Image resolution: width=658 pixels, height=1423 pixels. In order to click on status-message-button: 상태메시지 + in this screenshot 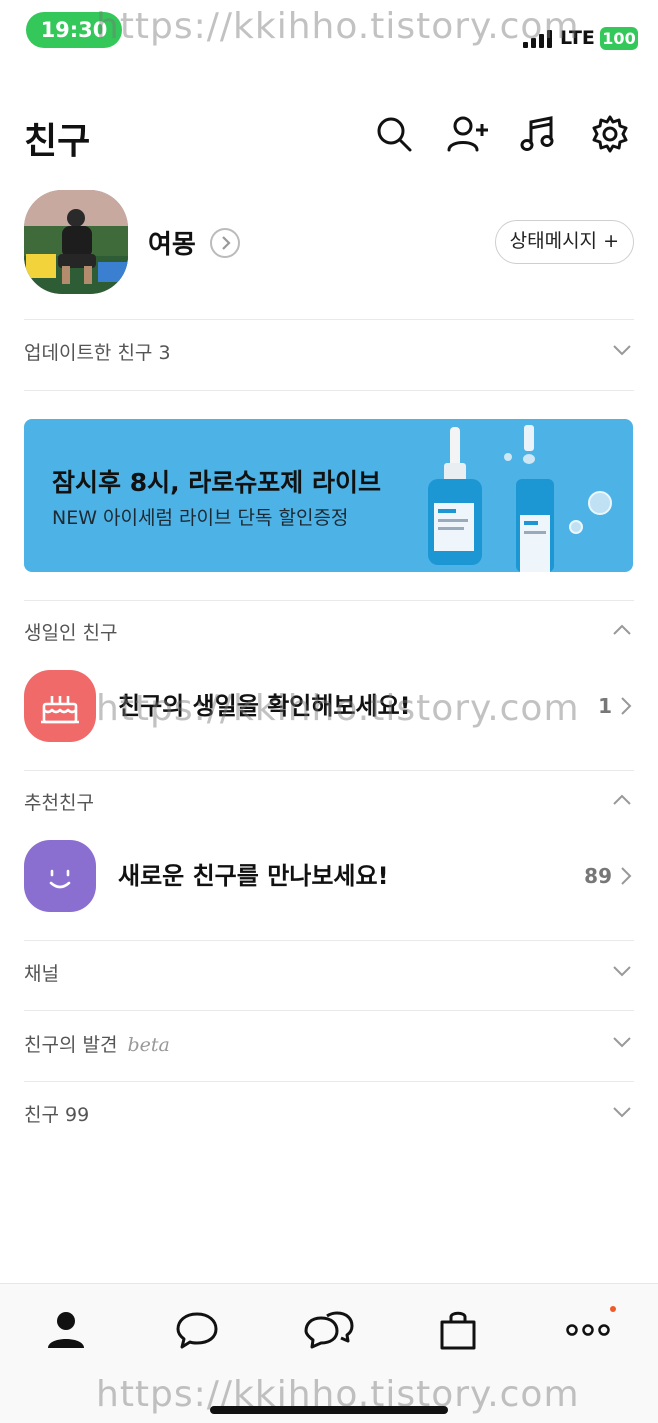, I will do `click(564, 242)`.